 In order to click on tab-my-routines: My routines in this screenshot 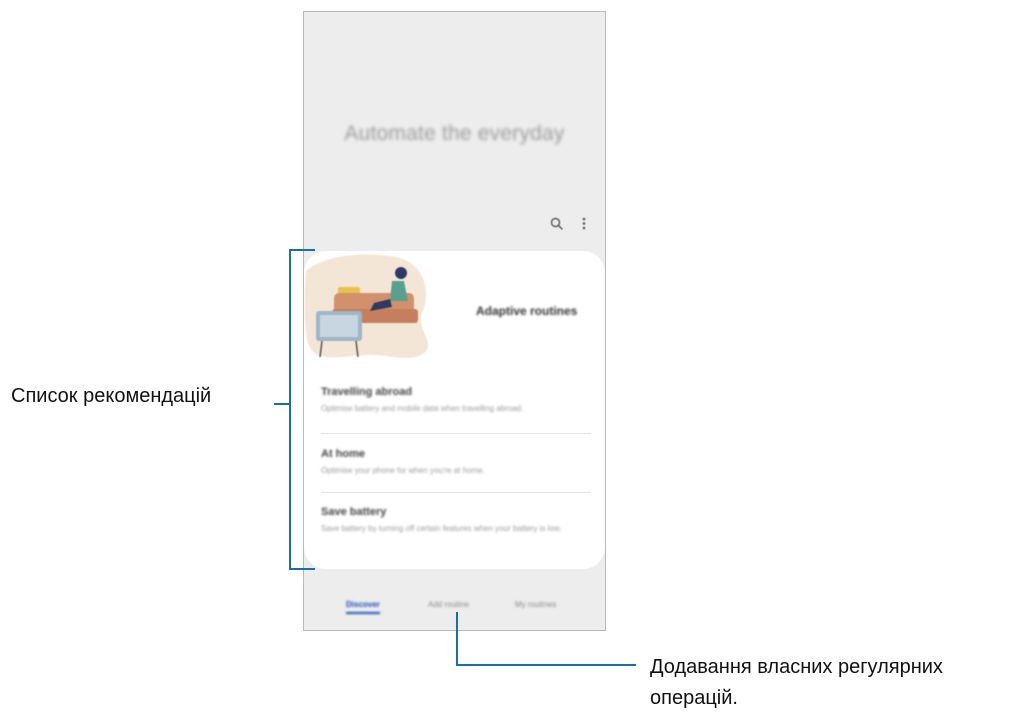, I will do `click(535, 604)`.